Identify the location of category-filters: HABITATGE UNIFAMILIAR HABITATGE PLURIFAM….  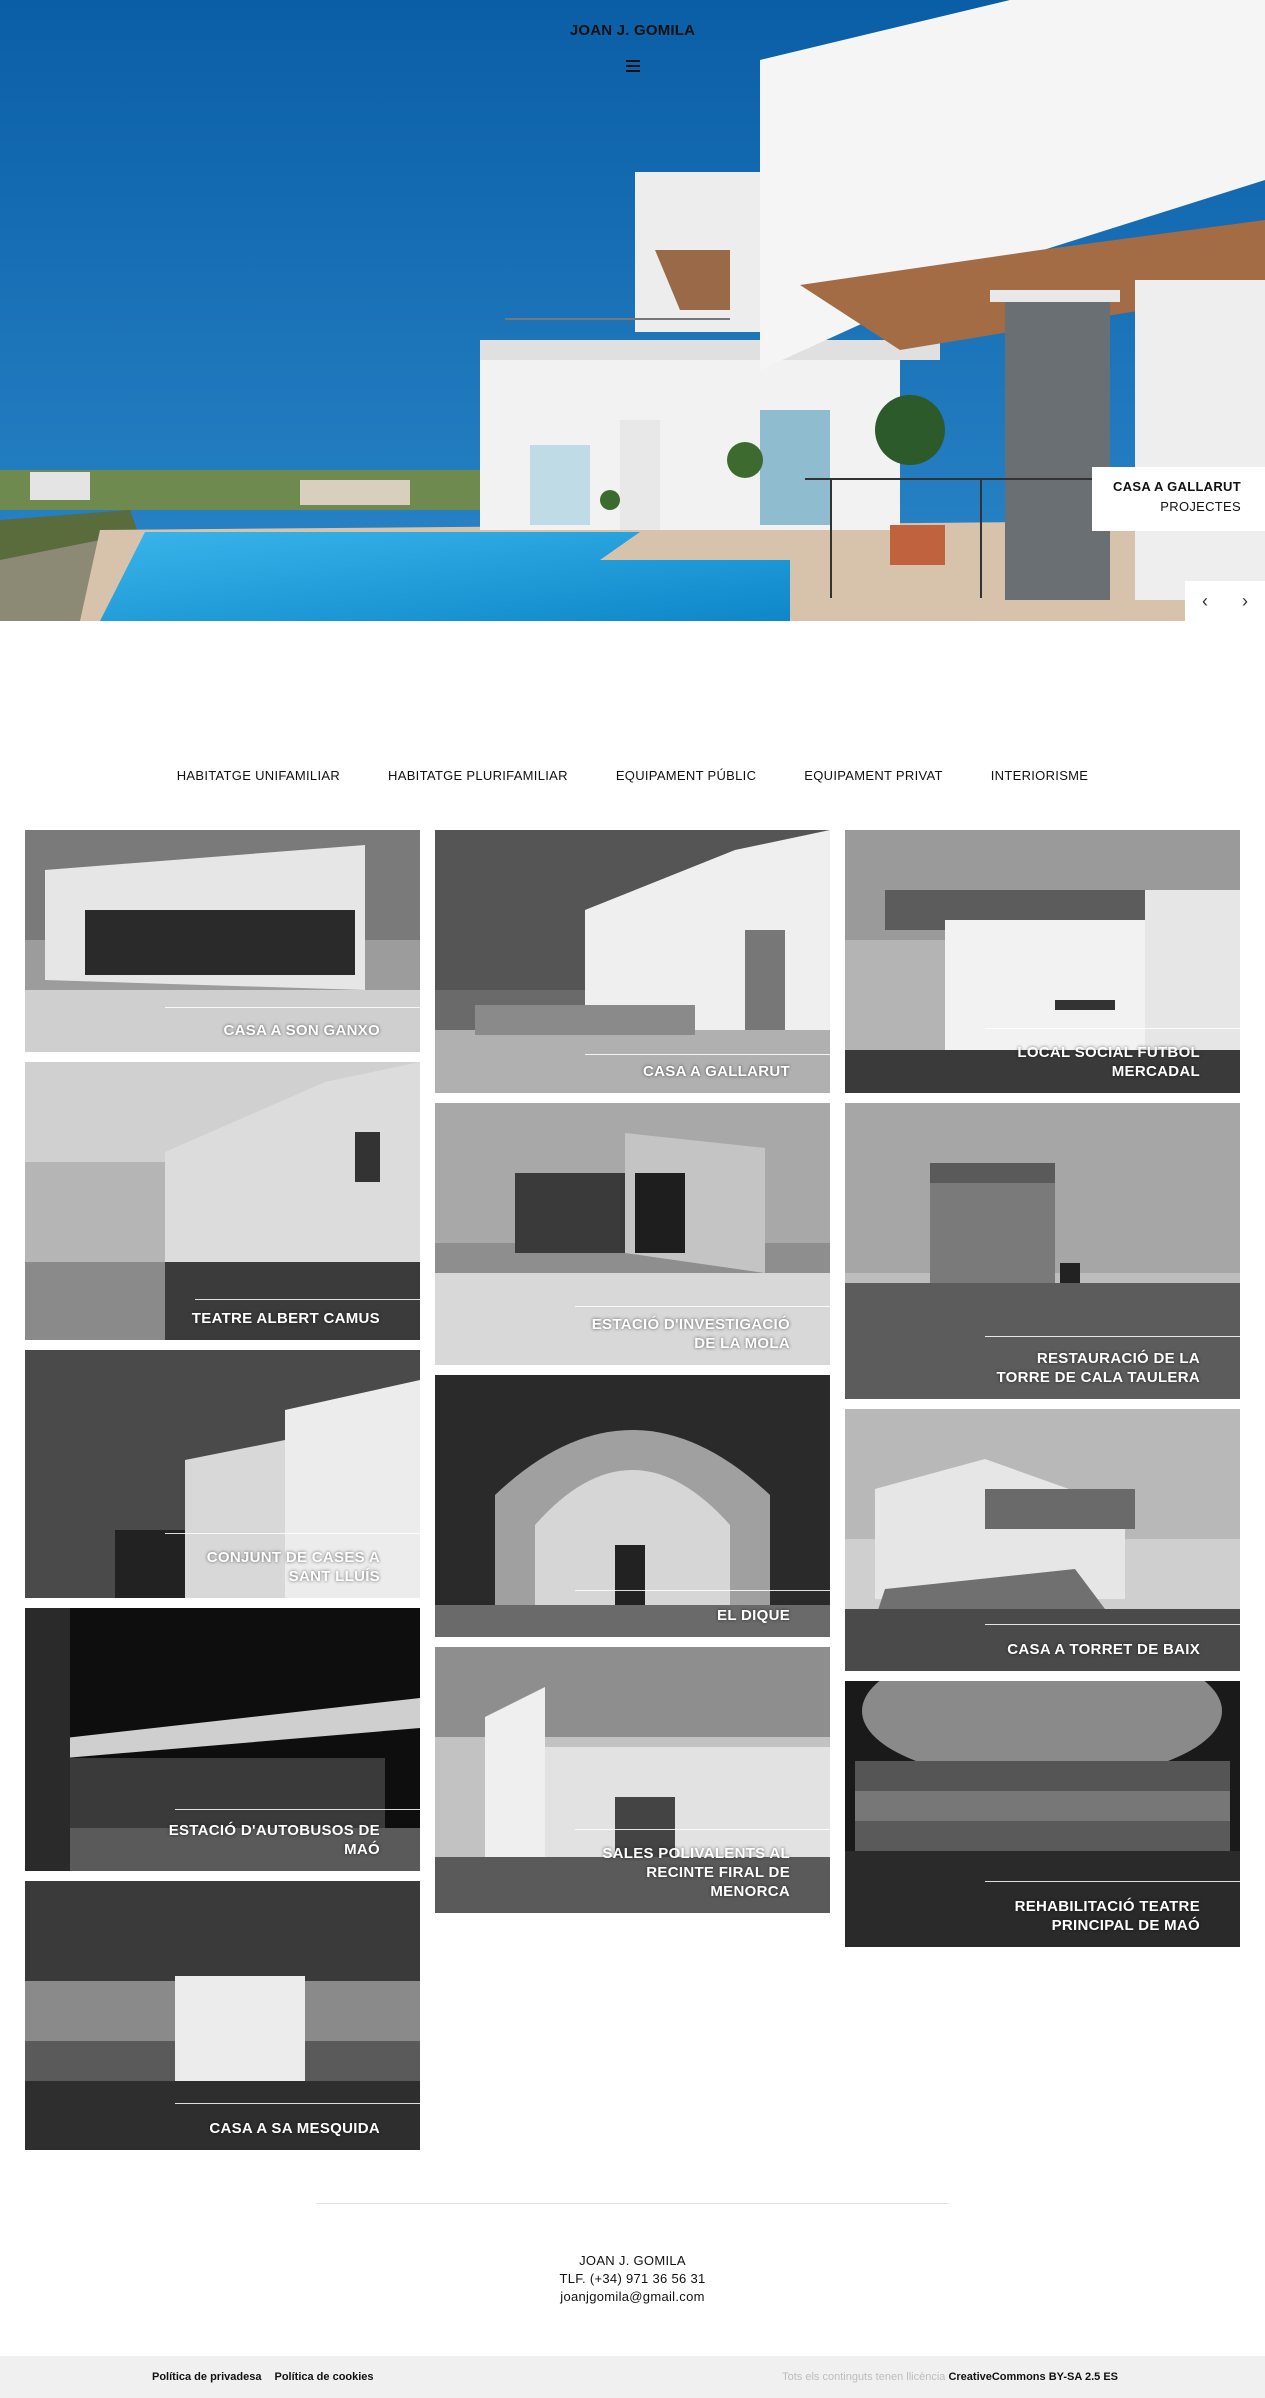
(632, 775).